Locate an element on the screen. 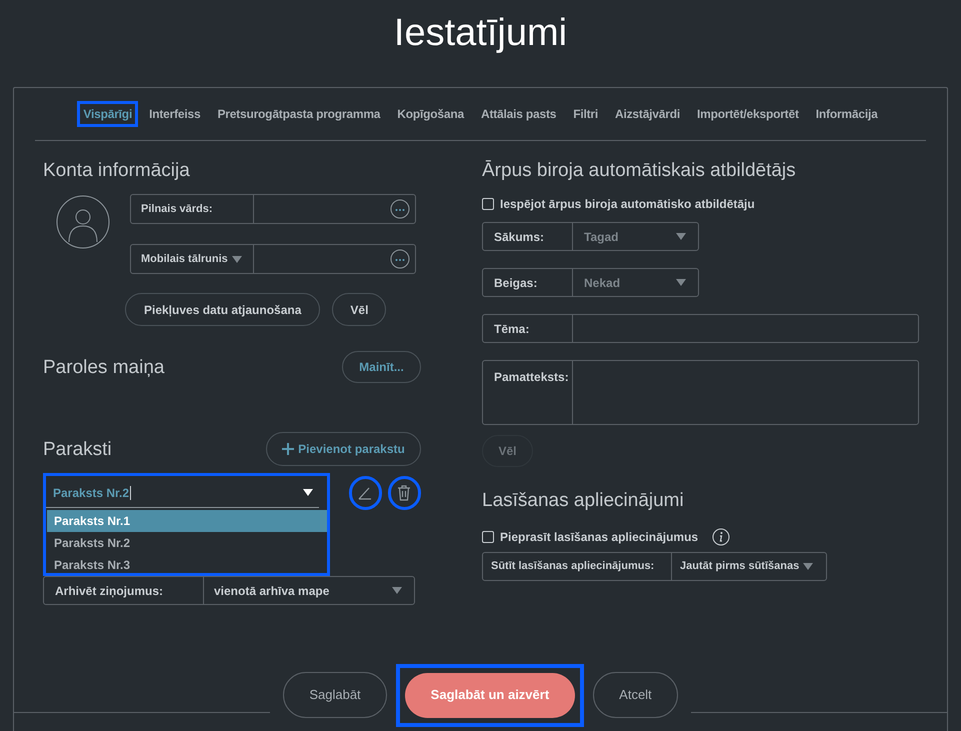 Image resolution: width=961 pixels, height=731 pixels. text-cursor is located at coordinates (131, 493).